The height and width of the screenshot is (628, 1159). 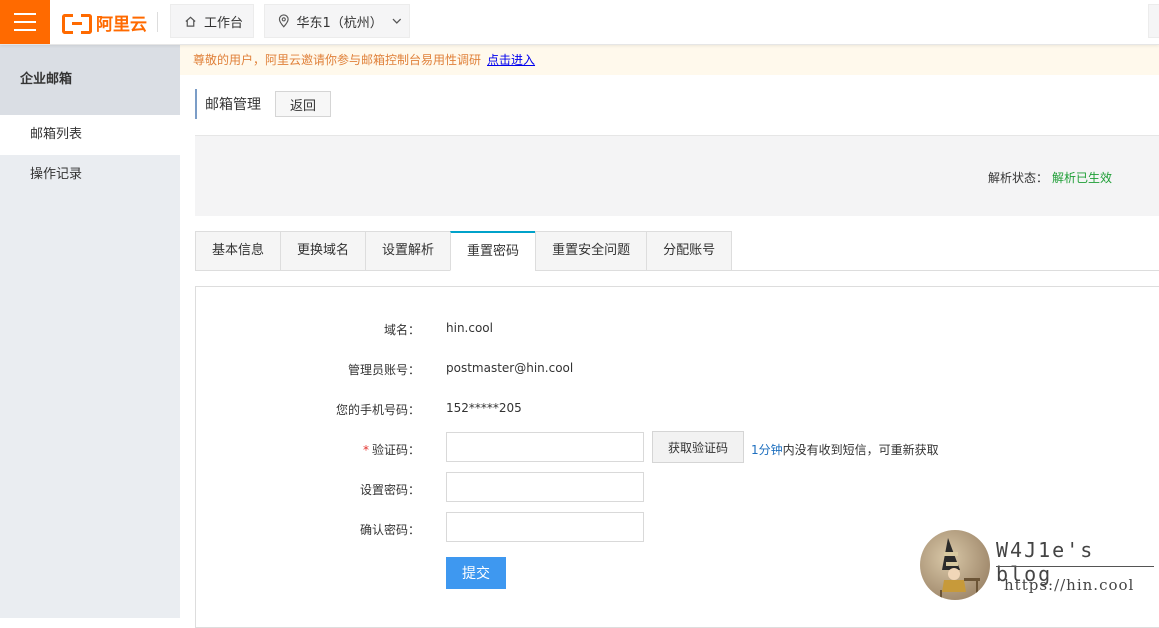 I want to click on avatar-illustration-icon, so click(x=960, y=568).